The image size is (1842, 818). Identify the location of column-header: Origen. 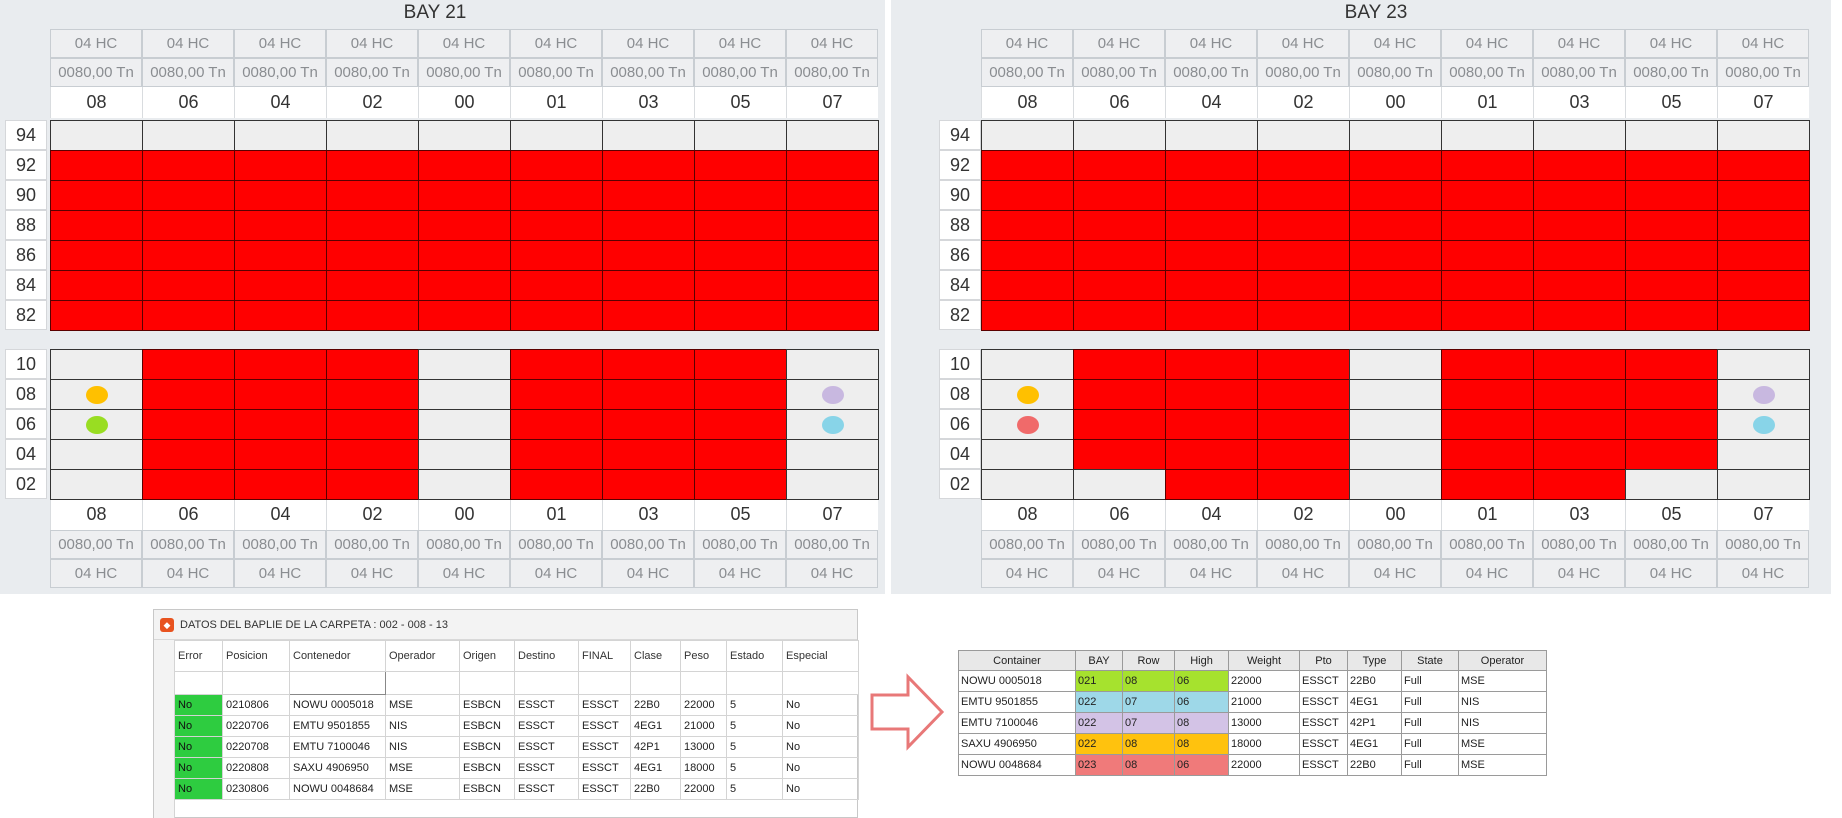
(487, 656).